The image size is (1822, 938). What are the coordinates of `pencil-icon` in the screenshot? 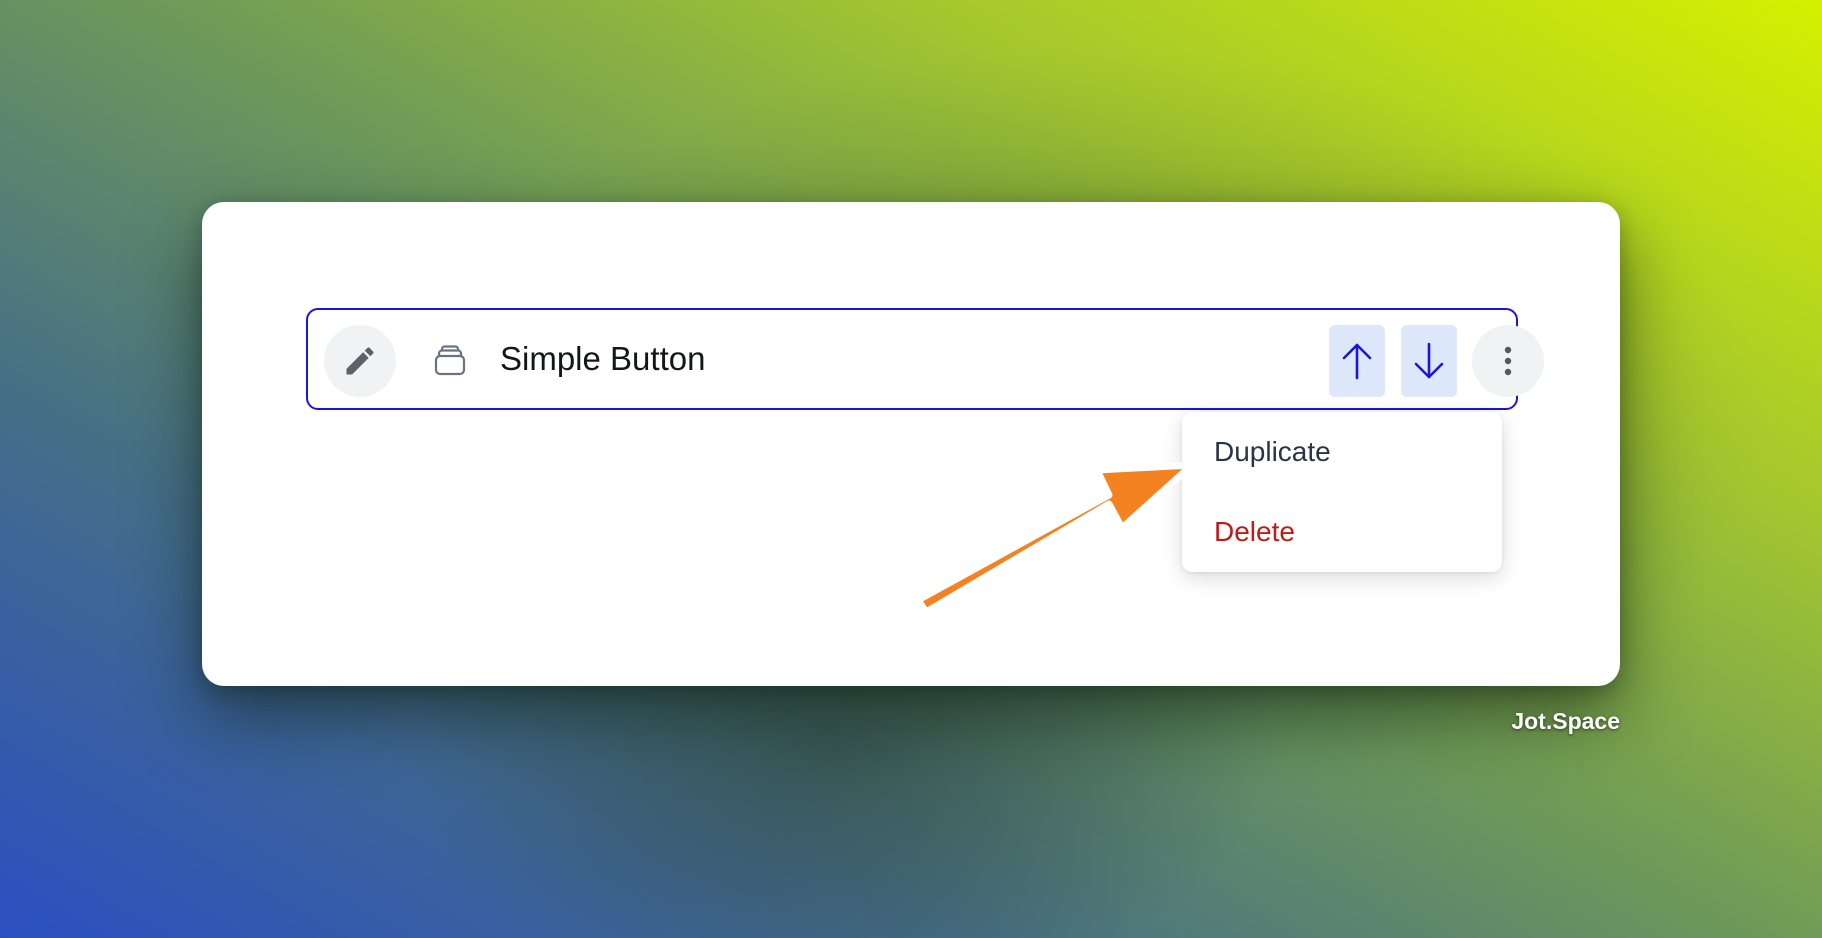 It's located at (360, 361).